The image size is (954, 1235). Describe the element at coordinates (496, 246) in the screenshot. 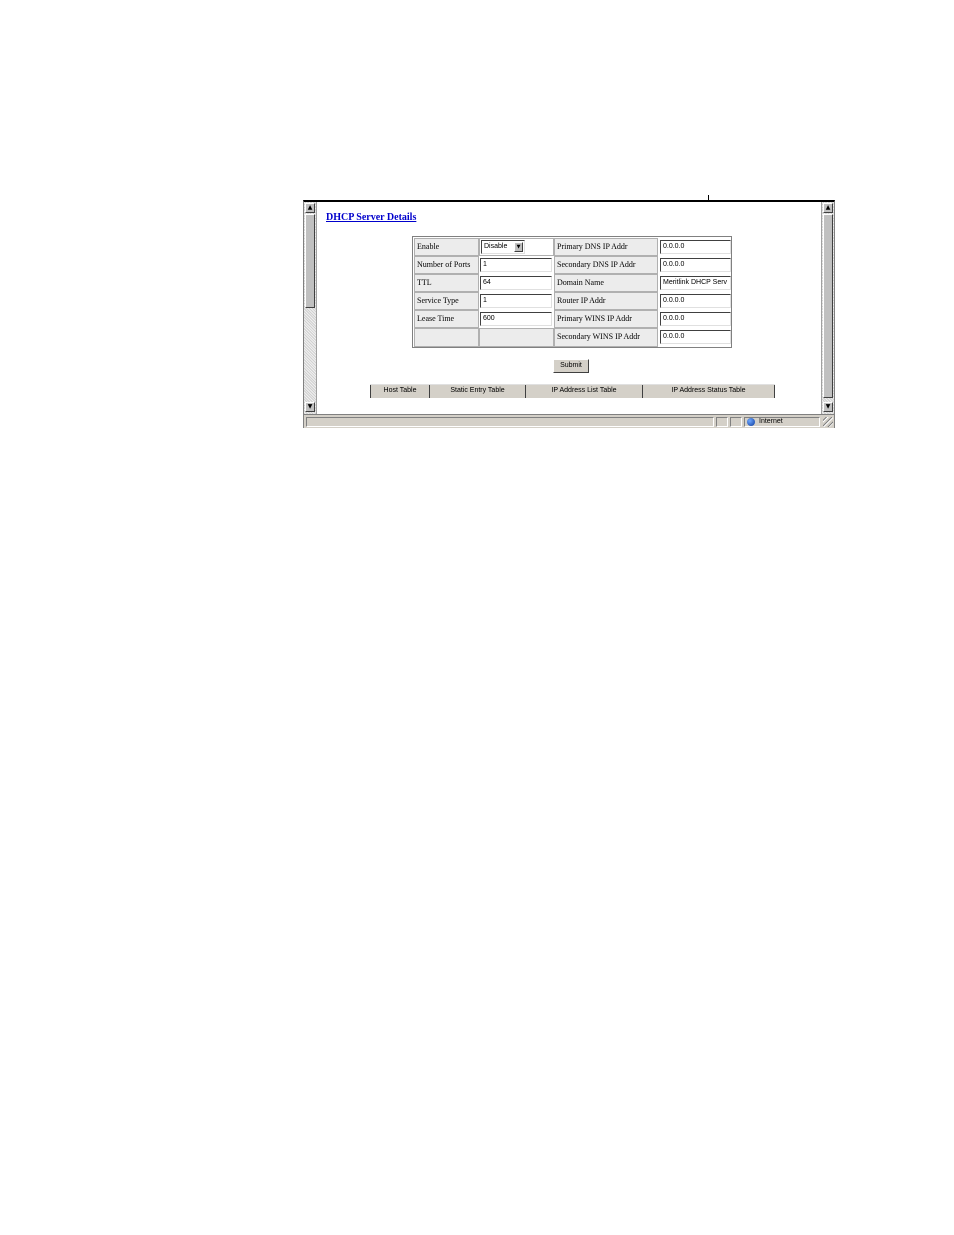

I see `enable-select-value: Disable` at that location.